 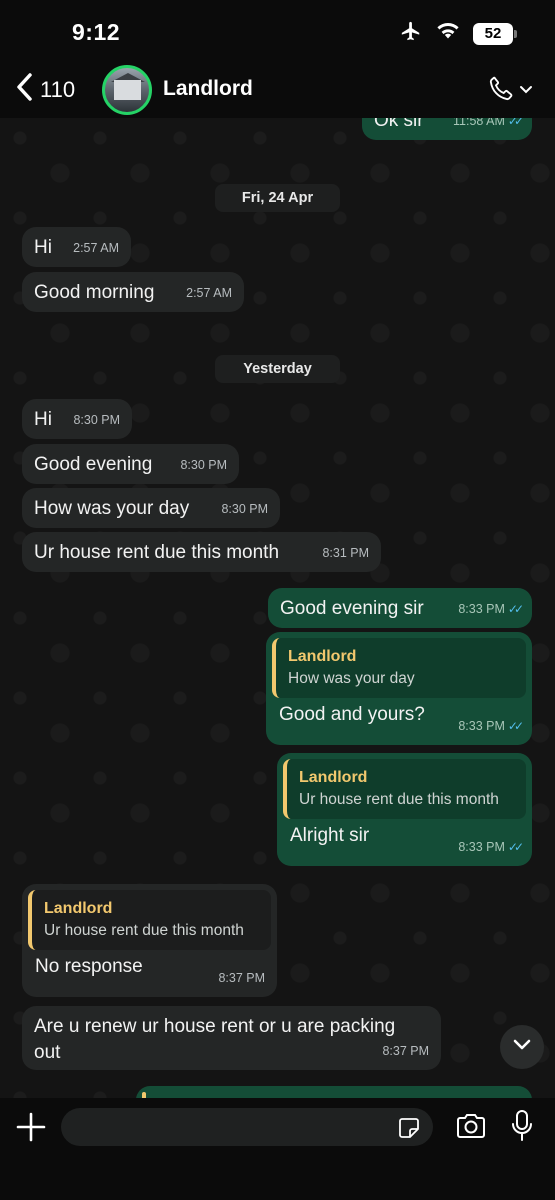 What do you see at coordinates (277, 1149) in the screenshot?
I see `composer-bar` at bounding box center [277, 1149].